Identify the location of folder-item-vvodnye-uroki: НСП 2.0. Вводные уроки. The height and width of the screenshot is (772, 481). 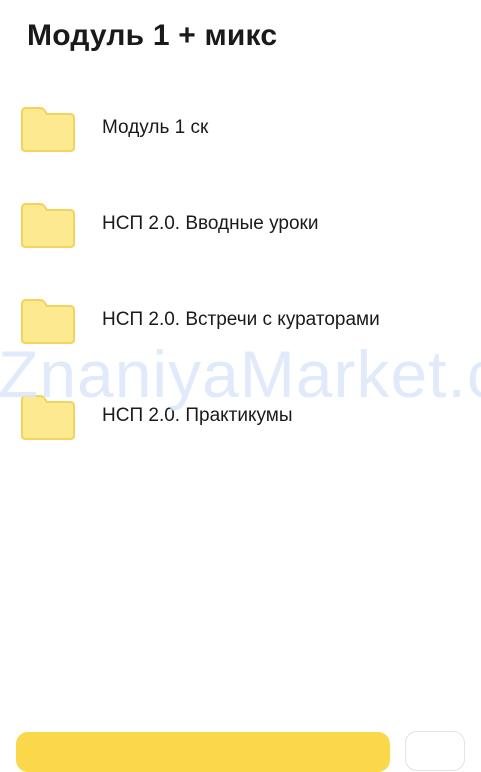
(240, 224).